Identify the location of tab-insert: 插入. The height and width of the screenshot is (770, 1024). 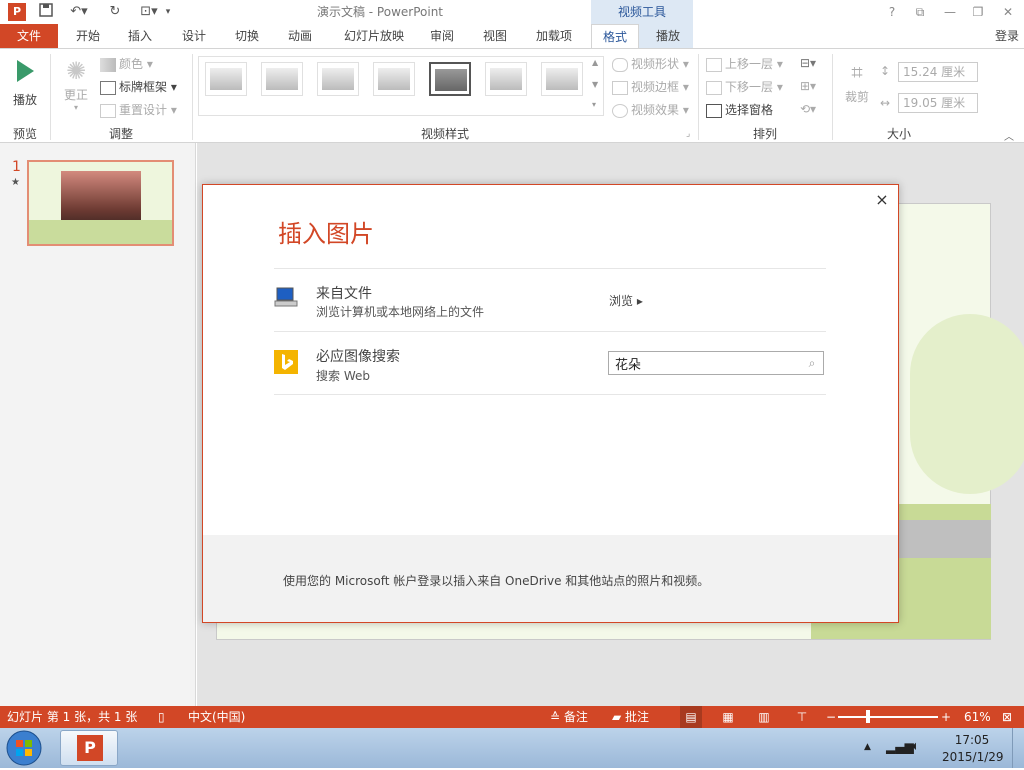
(140, 36).